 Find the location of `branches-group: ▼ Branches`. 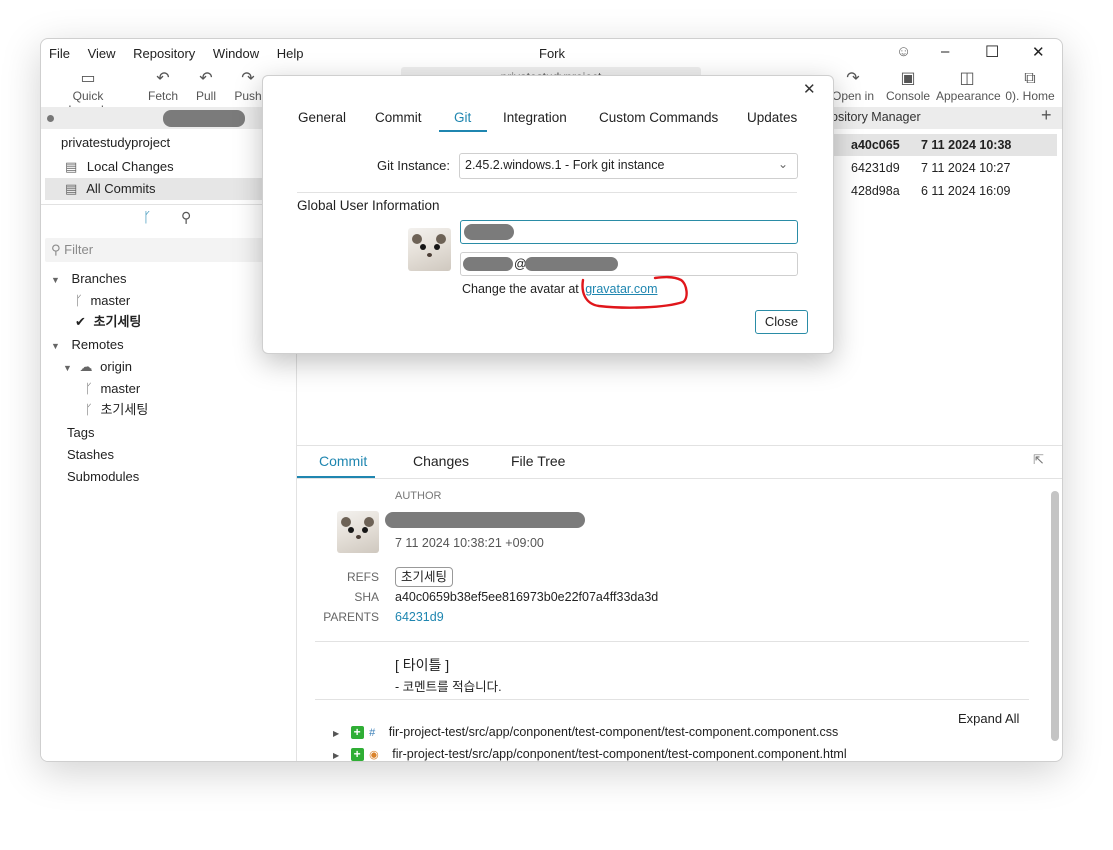

branches-group: ▼ Branches is located at coordinates (88, 279).